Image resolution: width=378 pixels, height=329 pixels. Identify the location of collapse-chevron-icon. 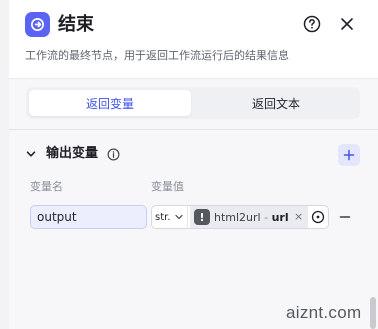
(31, 154).